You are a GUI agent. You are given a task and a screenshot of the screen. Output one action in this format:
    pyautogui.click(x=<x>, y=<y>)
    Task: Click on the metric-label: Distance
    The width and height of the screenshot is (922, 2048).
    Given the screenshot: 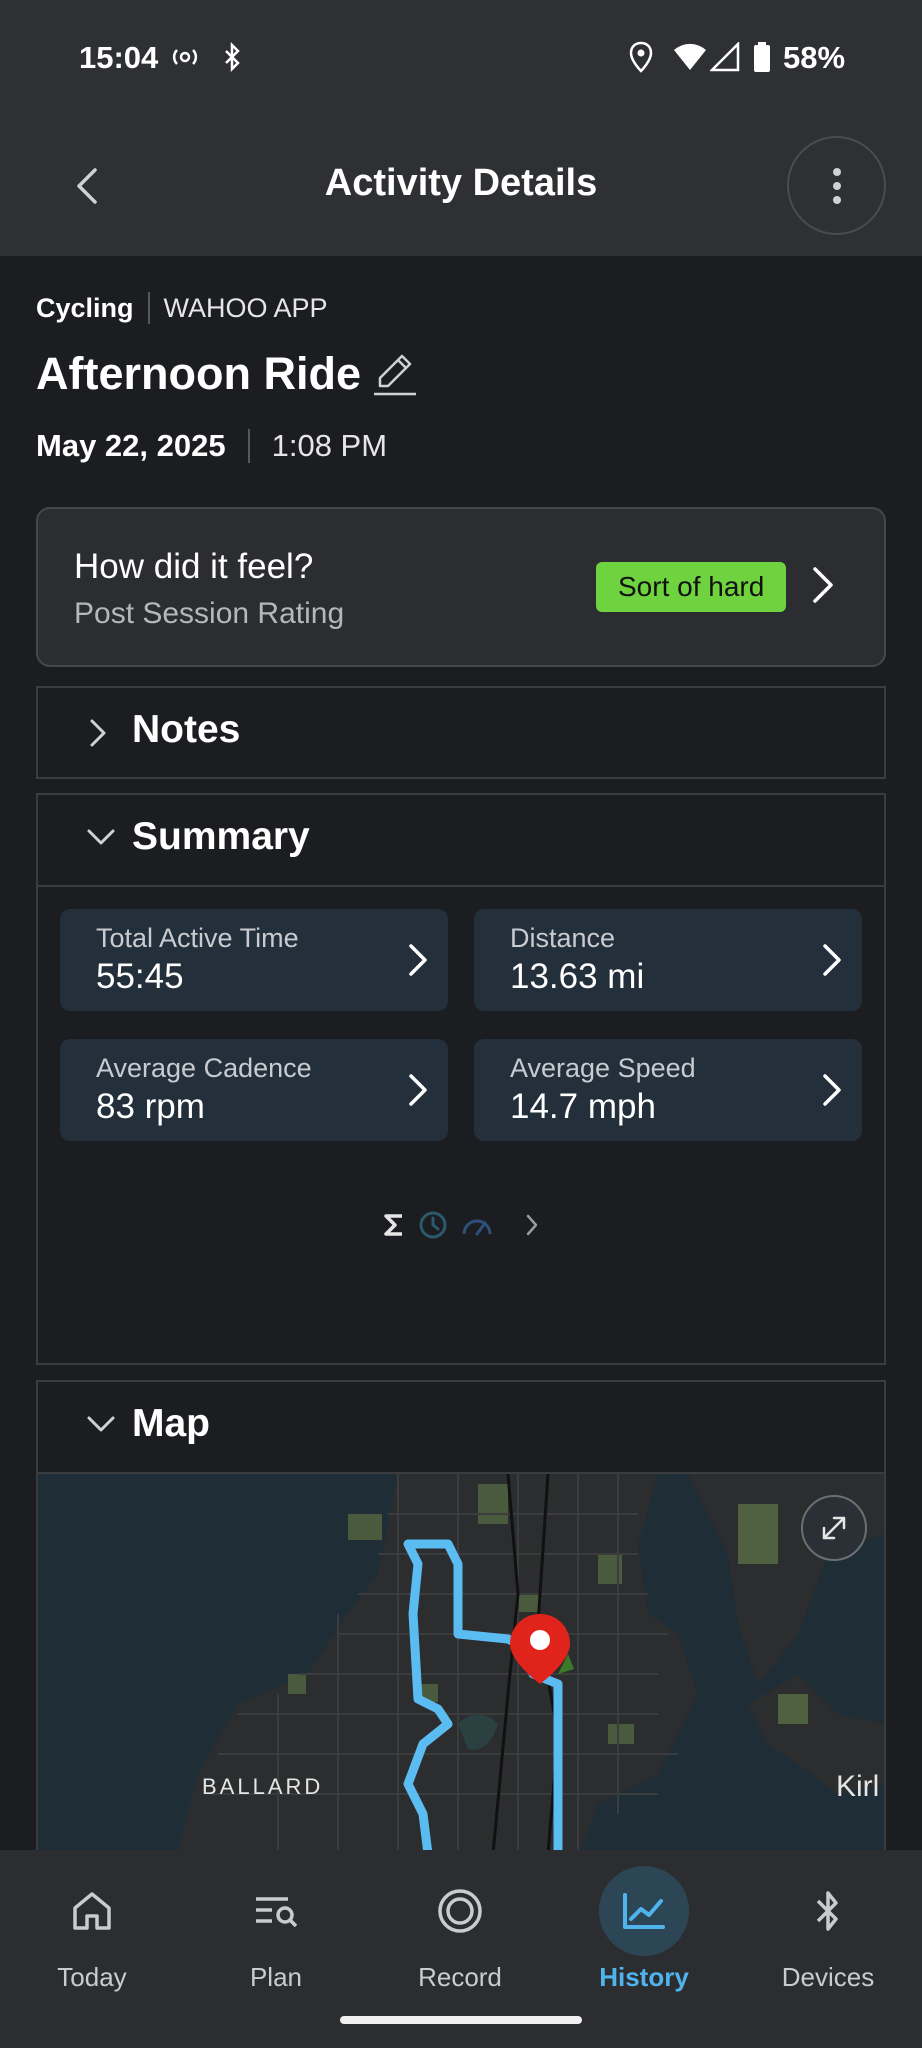 What is the action you would take?
    pyautogui.click(x=563, y=938)
    